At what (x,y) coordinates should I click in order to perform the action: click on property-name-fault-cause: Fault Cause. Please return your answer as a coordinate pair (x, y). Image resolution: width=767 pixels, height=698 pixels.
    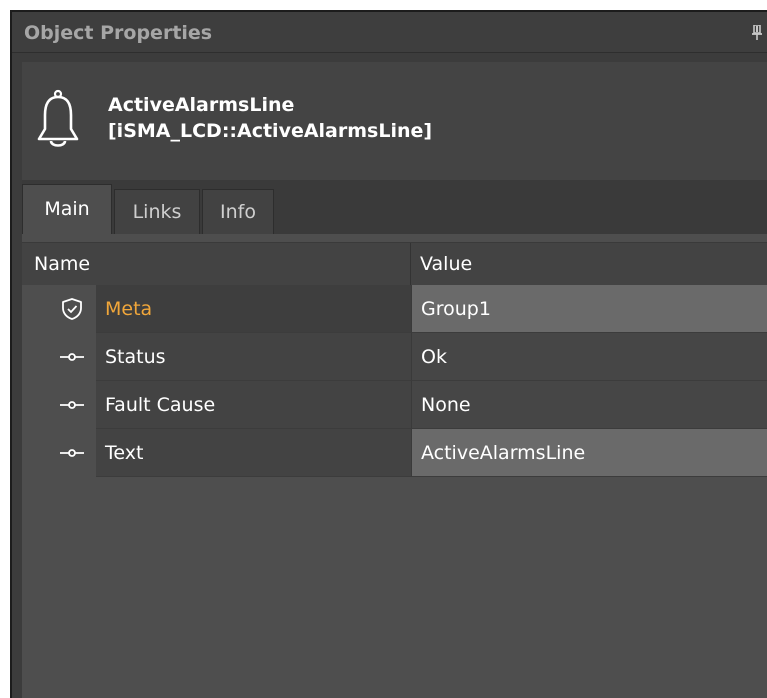
    Looking at the image, I should click on (160, 405).